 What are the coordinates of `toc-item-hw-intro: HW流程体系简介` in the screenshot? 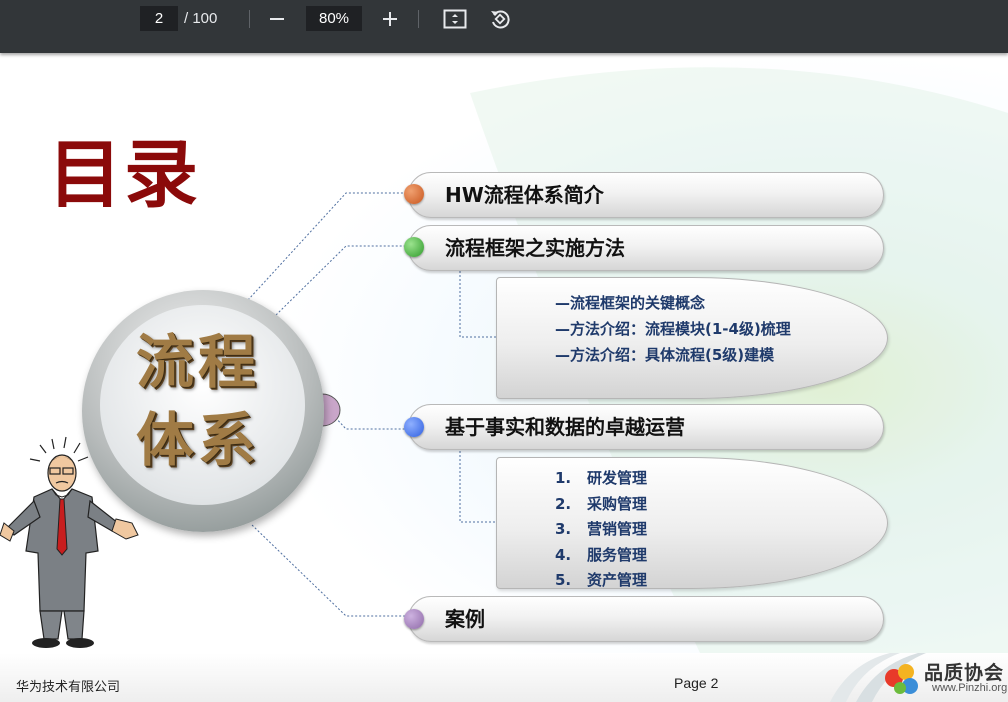 It's located at (646, 195).